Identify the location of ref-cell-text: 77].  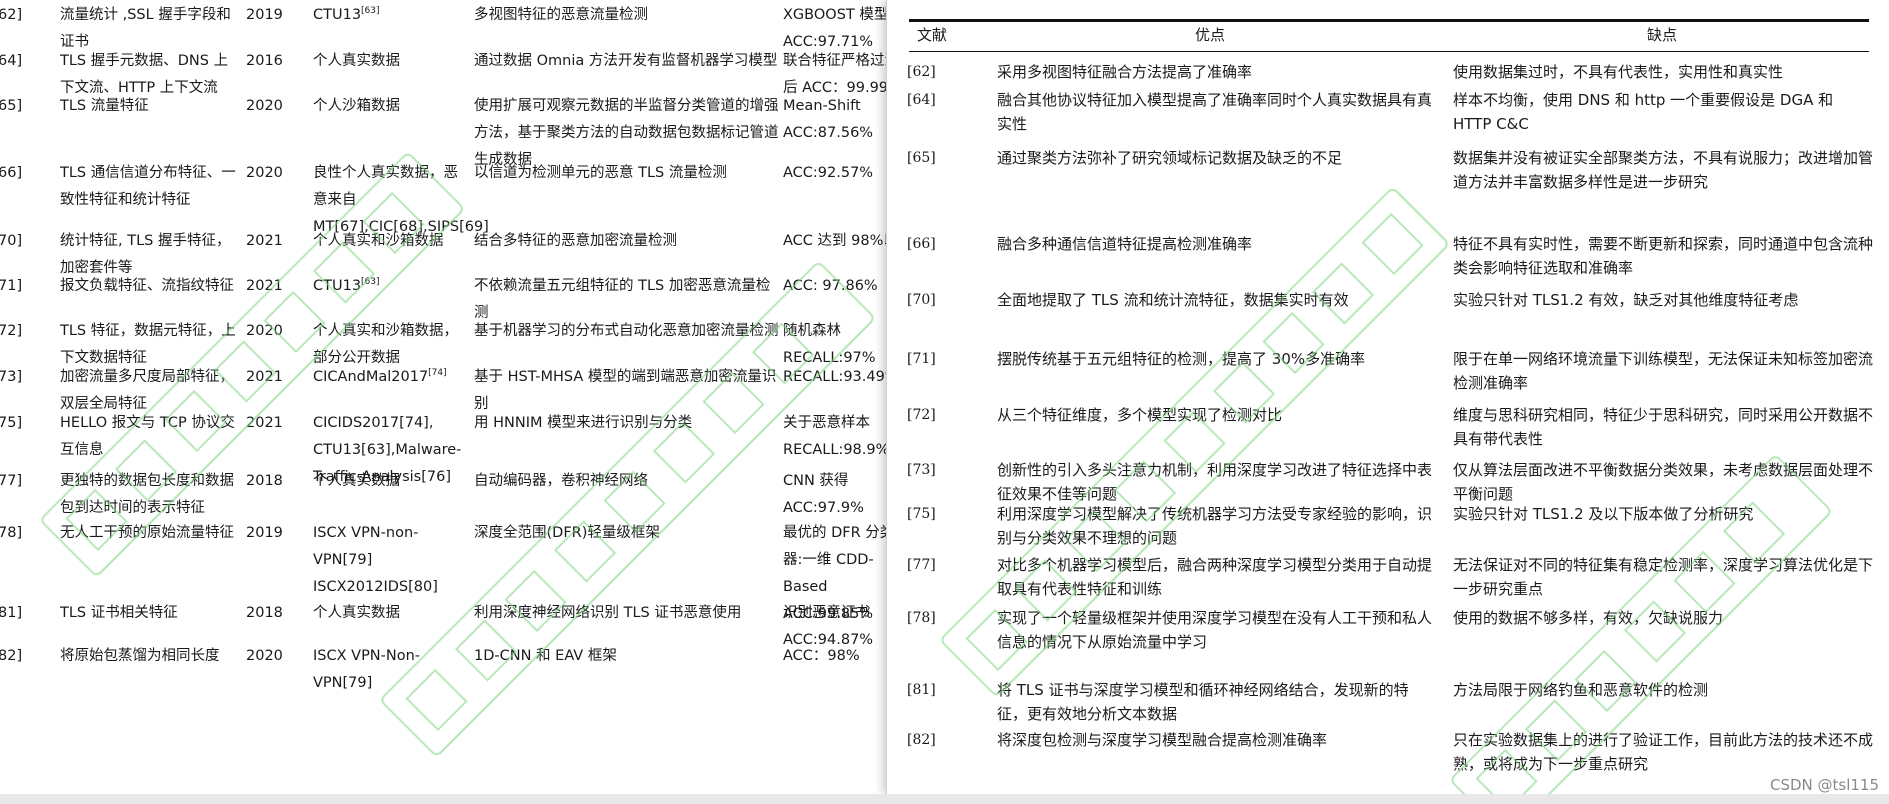
(11, 481).